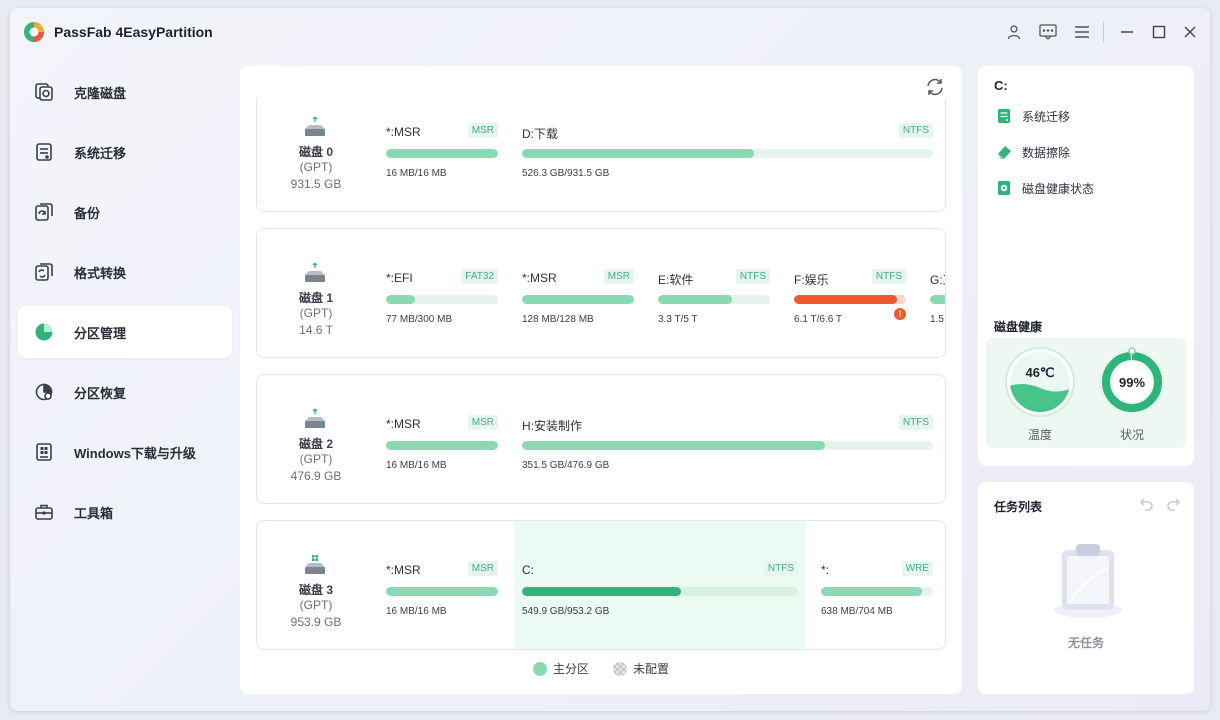  I want to click on user-icon, so click(1014, 32).